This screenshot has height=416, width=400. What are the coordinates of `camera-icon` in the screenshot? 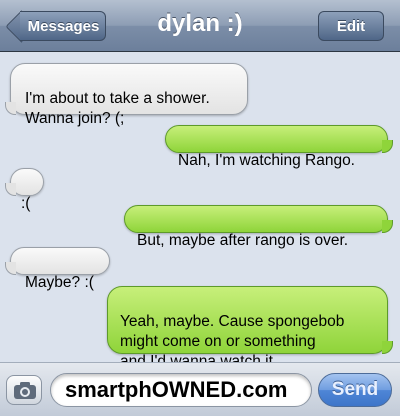 It's located at (25, 390).